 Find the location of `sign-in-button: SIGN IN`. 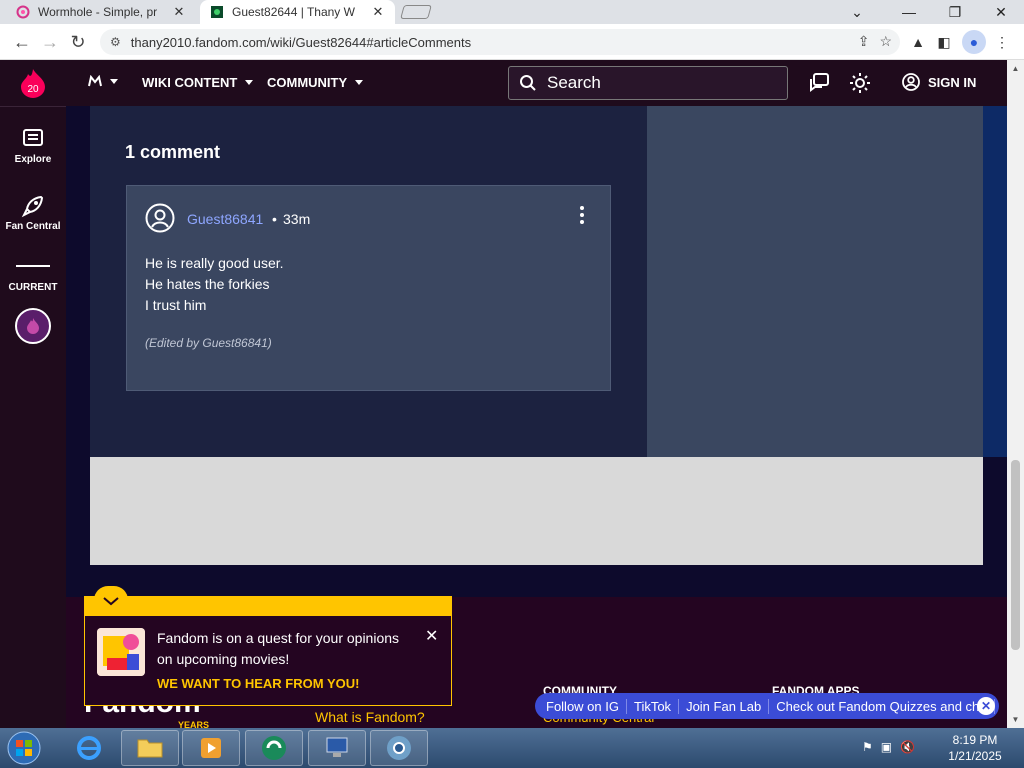

sign-in-button: SIGN IN is located at coordinates (939, 82).